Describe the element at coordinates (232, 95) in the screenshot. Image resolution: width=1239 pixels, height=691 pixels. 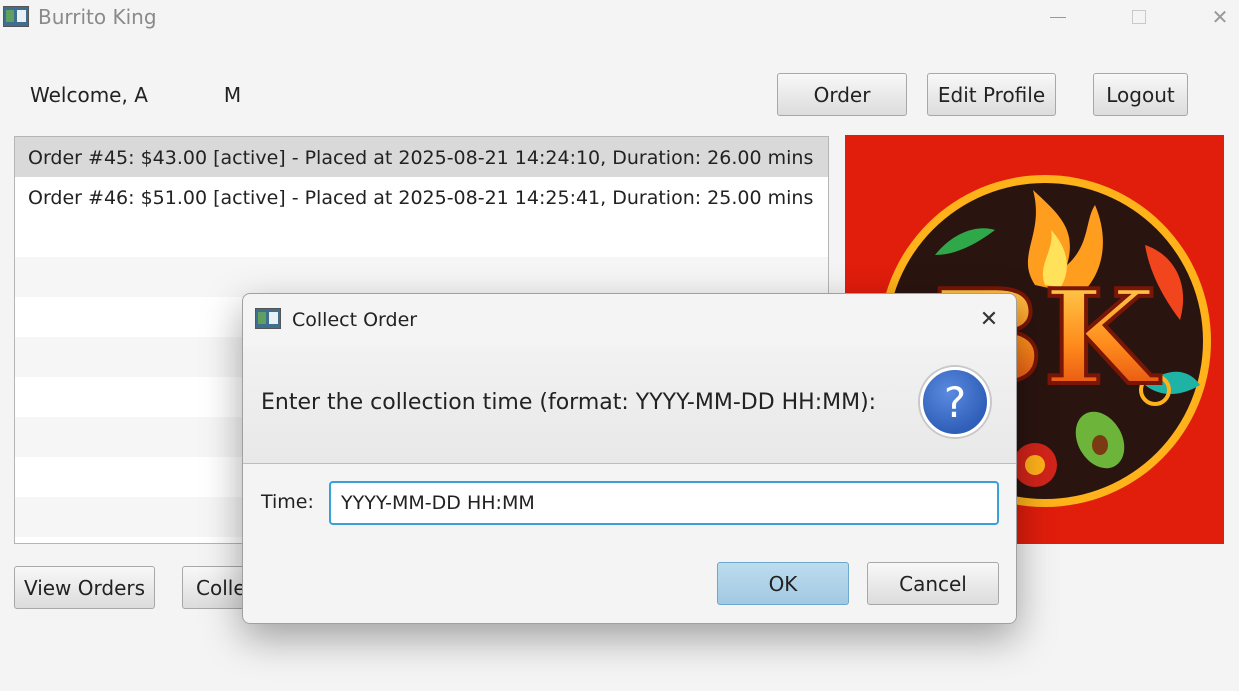
I see `welcome-surname: M` at that location.